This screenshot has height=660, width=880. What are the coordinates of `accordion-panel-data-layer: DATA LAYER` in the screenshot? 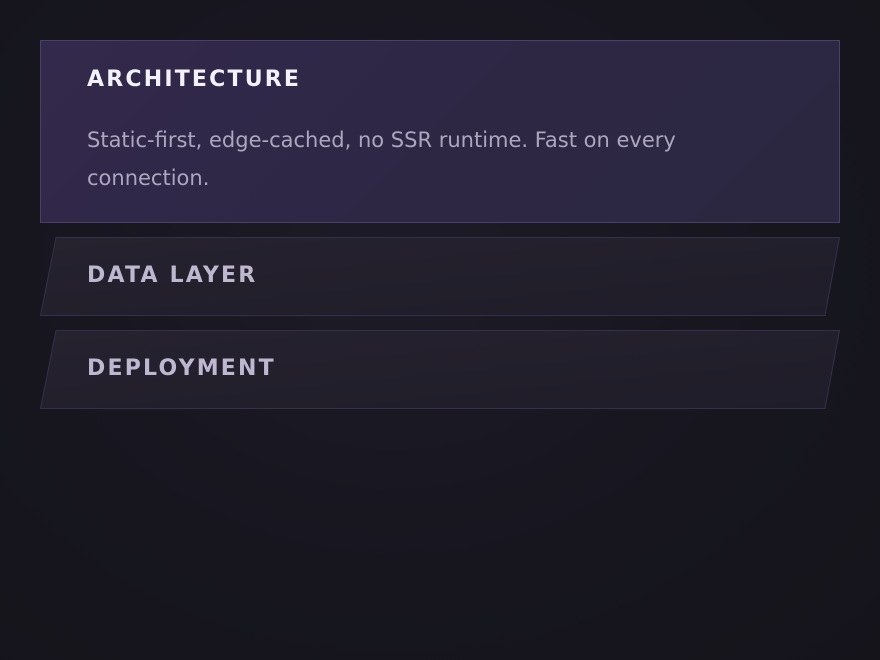 It's located at (440, 276).